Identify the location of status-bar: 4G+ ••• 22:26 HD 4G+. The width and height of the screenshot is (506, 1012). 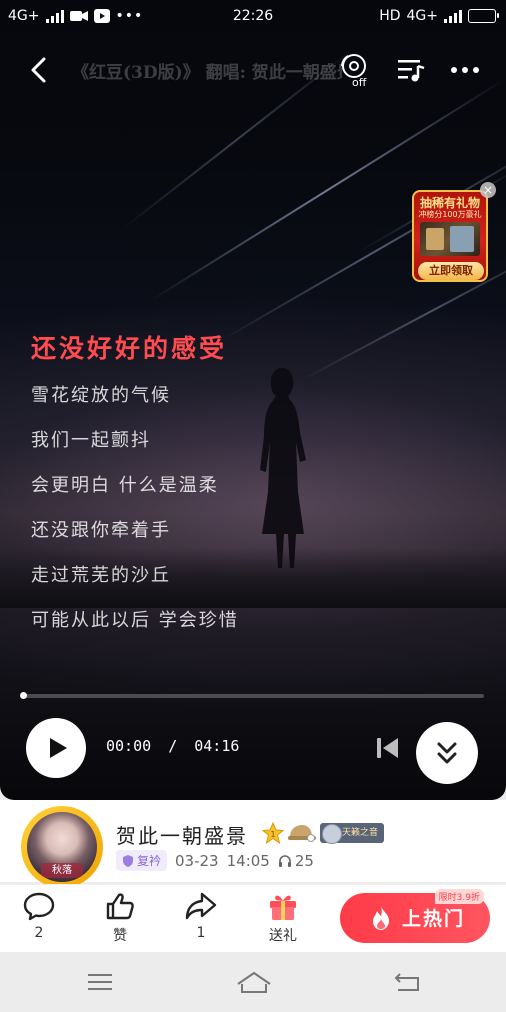
(253, 17).